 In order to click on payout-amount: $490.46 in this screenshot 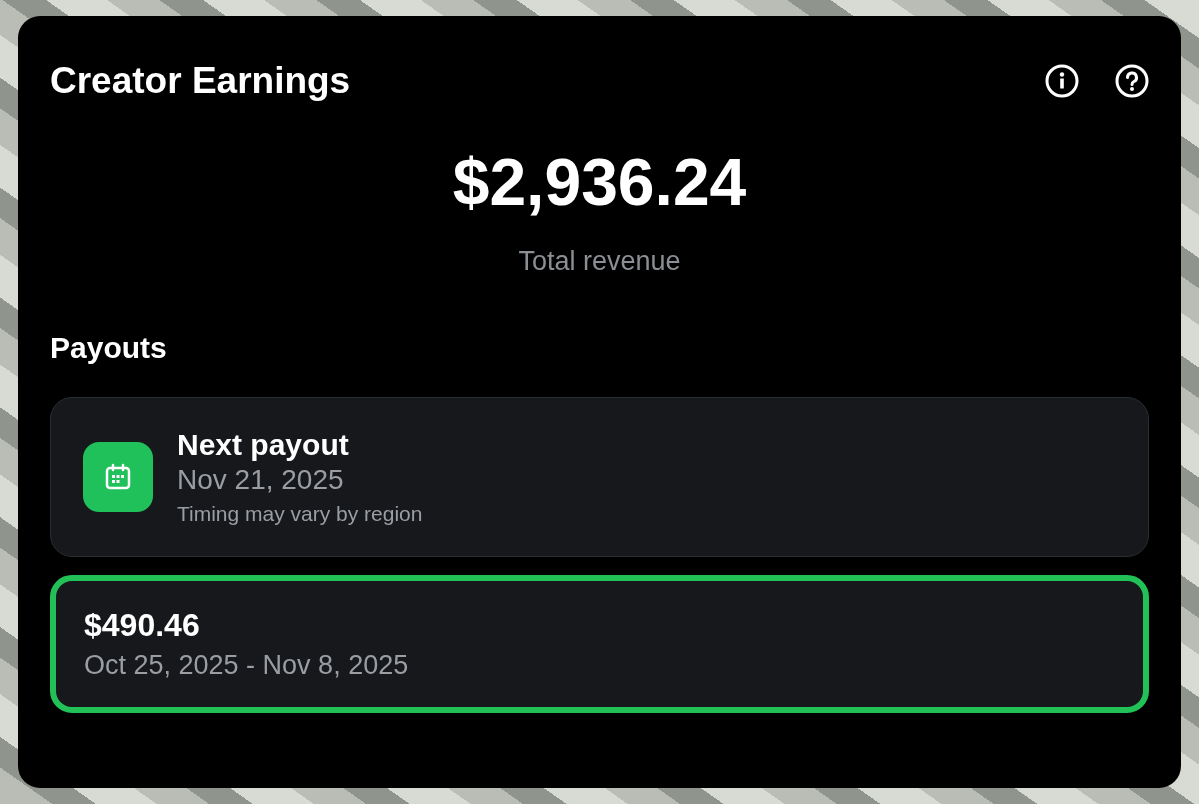, I will do `click(142, 625)`.